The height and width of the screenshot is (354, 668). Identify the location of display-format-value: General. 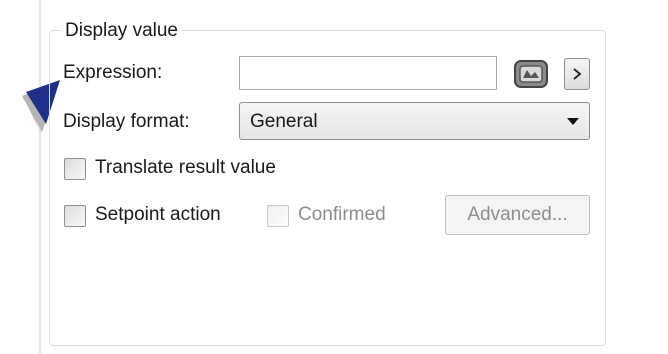
(284, 121).